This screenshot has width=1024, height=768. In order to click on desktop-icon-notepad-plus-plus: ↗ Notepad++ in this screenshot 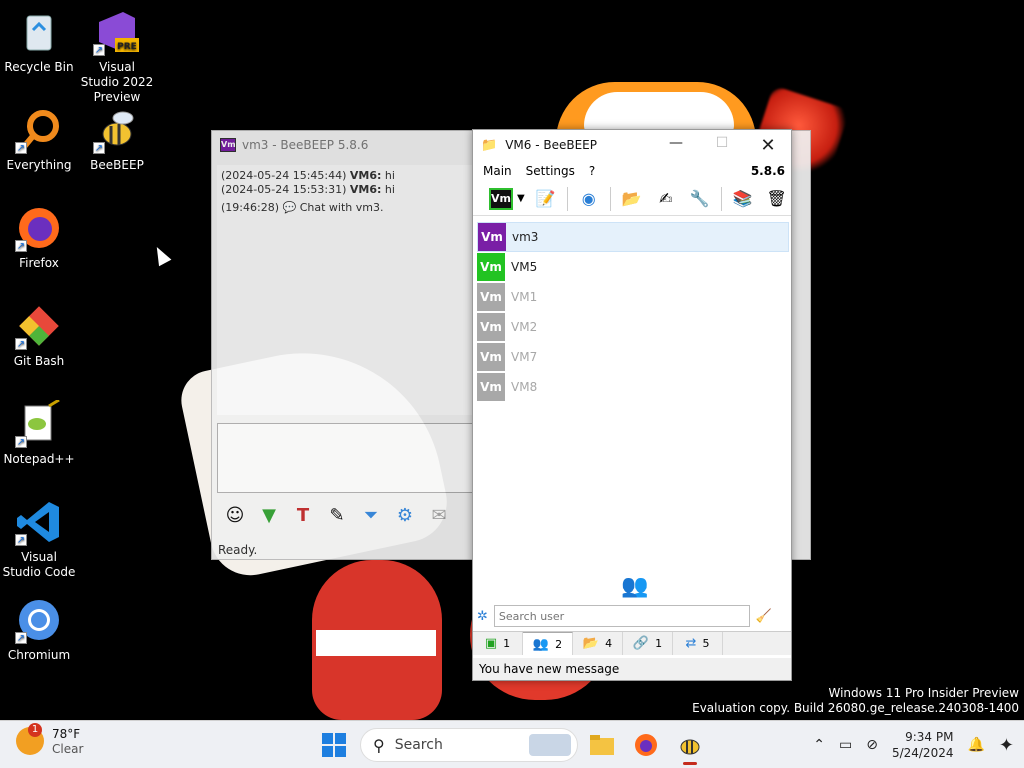, I will do `click(39, 432)`.